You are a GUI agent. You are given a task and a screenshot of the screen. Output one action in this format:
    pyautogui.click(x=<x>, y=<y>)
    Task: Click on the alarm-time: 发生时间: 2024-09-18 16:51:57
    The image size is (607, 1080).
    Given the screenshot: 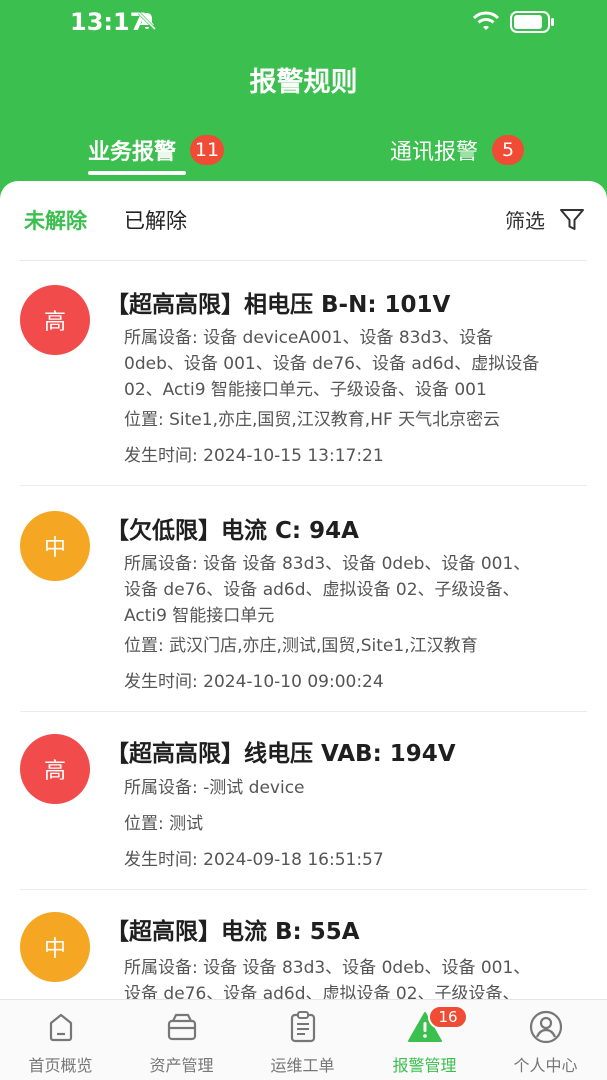 What is the action you would take?
    pyautogui.click(x=254, y=860)
    